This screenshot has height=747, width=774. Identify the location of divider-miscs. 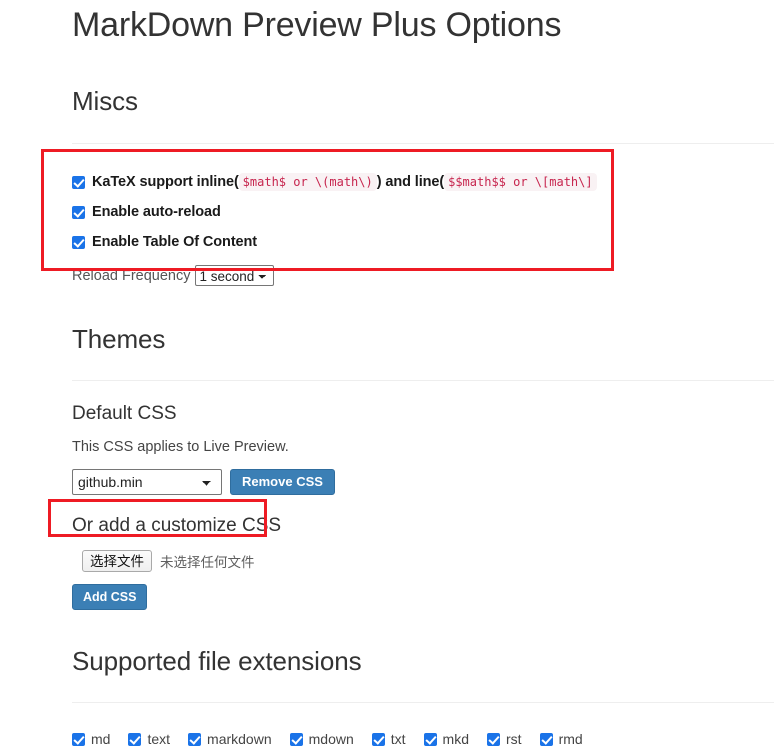
(423, 143).